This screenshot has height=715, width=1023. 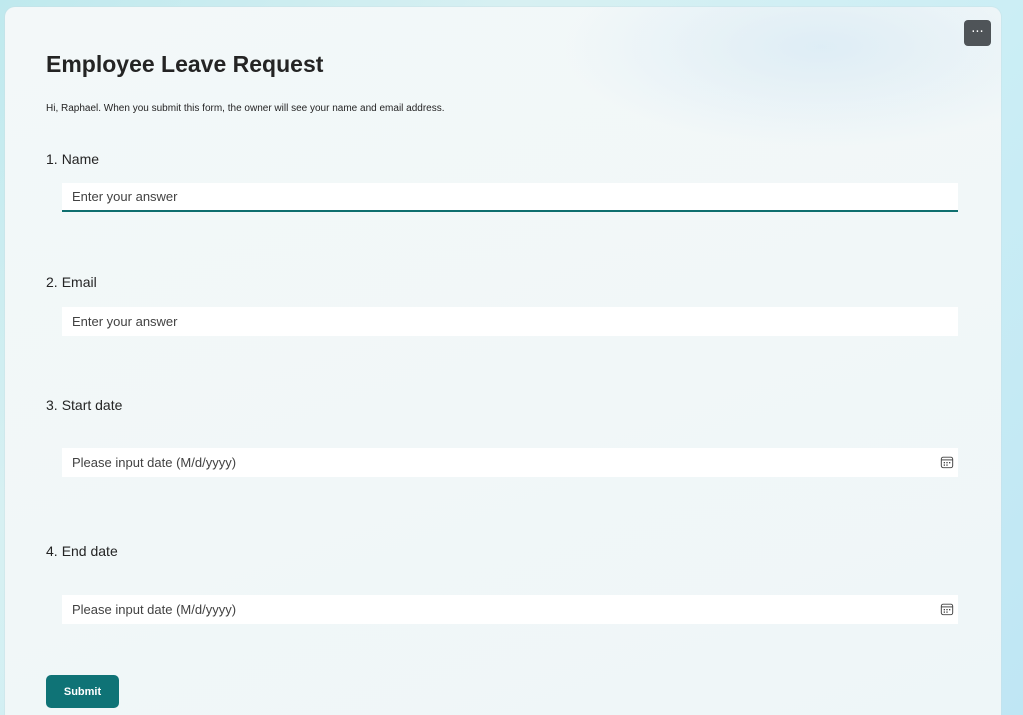 I want to click on question-text: Email, so click(x=79, y=282).